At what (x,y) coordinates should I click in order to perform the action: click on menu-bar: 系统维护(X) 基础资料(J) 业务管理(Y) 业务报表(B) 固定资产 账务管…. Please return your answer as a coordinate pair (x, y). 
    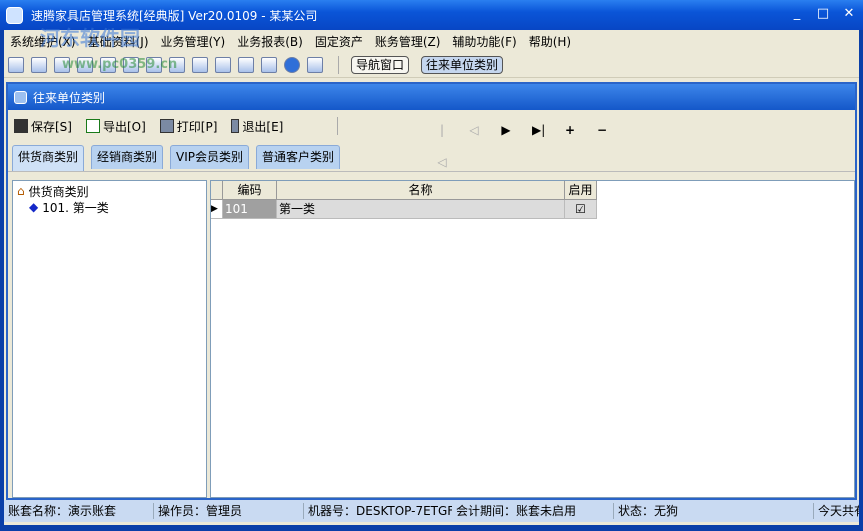
    Looking at the image, I should click on (431, 41).